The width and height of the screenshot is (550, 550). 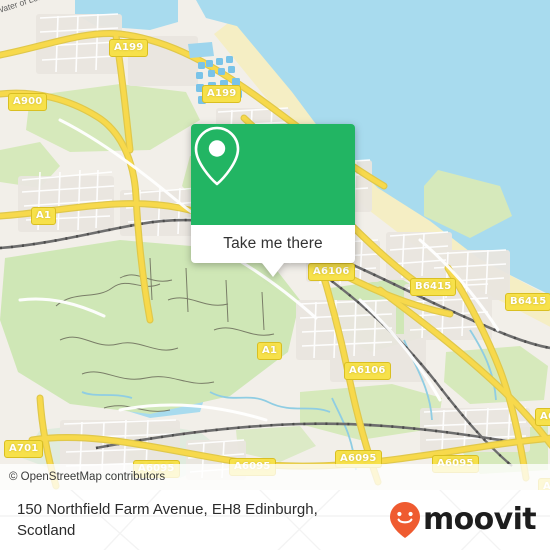 What do you see at coordinates (275, 477) in the screenshot?
I see `map-attribution-bar: © OpenStreetMap contributors` at bounding box center [275, 477].